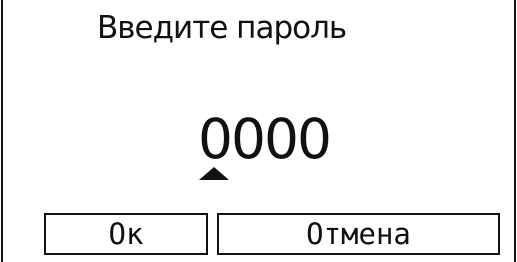 The width and height of the screenshot is (517, 262). What do you see at coordinates (248, 139) in the screenshot?
I see `password-digit-2: 0` at bounding box center [248, 139].